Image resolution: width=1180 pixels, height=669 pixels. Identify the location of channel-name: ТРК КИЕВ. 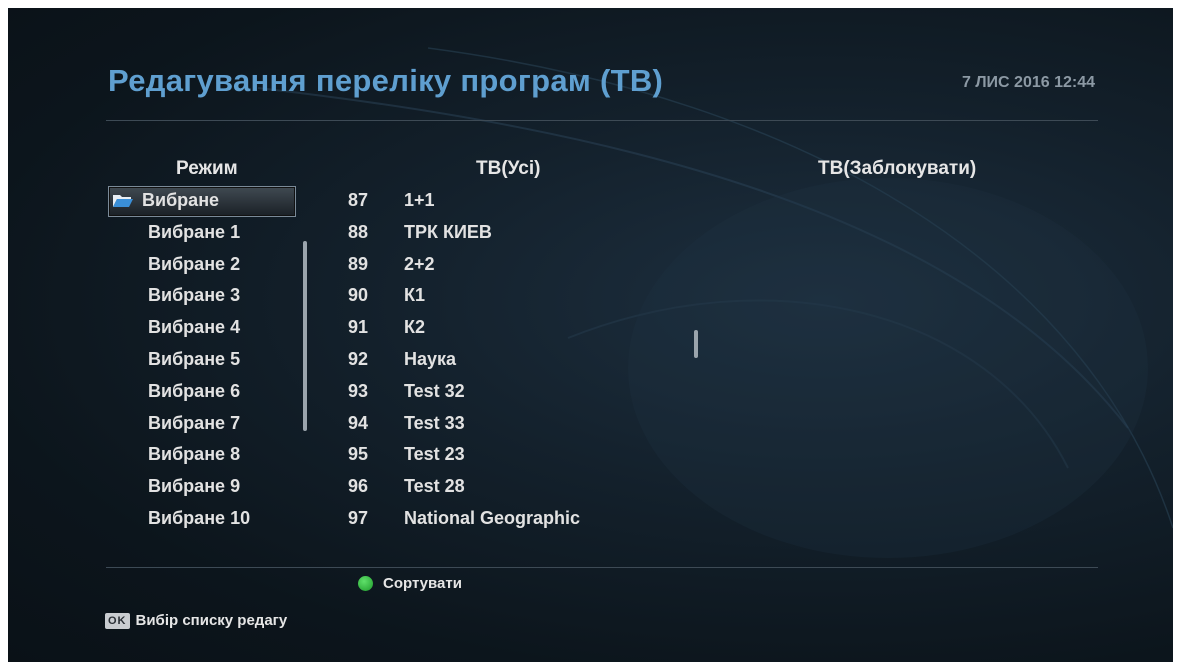
(448, 231).